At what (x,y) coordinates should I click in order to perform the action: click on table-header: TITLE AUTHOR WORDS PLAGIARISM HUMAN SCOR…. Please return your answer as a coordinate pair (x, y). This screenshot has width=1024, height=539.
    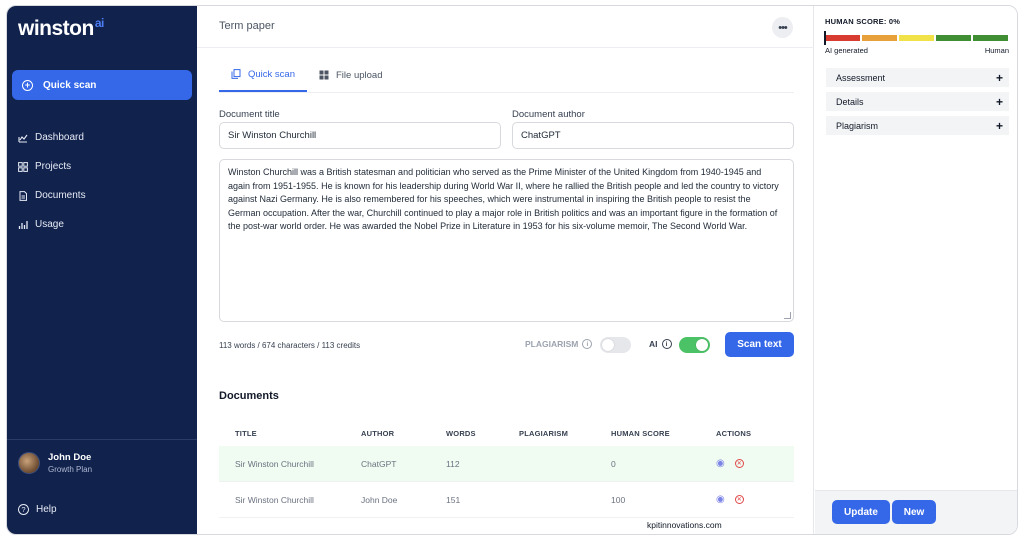
    Looking at the image, I should click on (506, 433).